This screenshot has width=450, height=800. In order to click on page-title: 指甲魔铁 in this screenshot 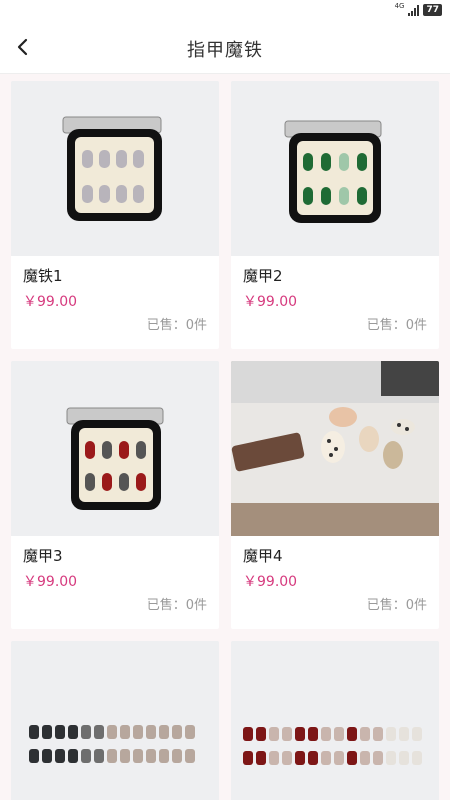, I will do `click(225, 50)`.